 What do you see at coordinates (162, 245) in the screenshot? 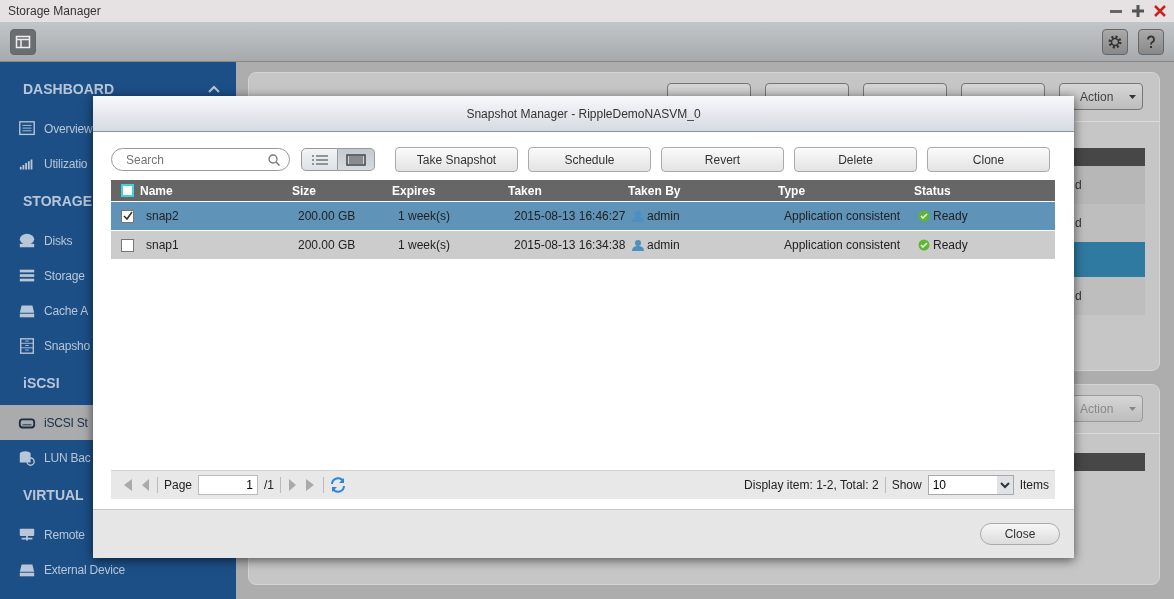
I see `table-cell-text: snap1` at bounding box center [162, 245].